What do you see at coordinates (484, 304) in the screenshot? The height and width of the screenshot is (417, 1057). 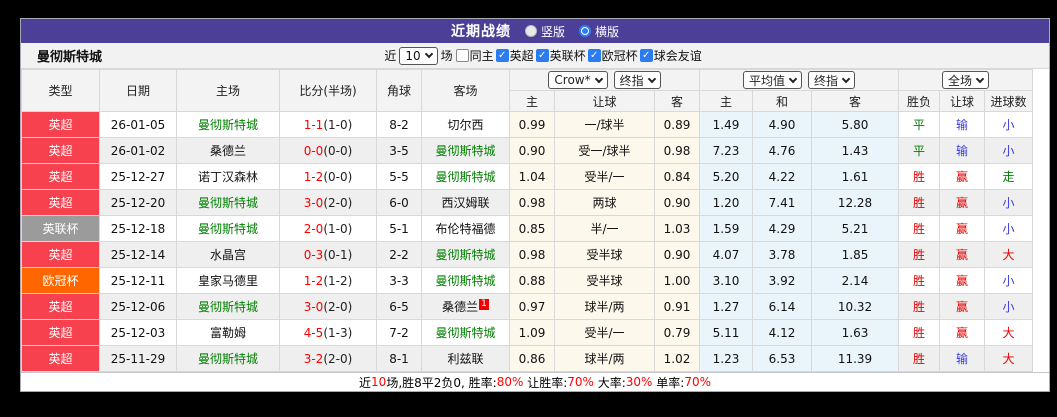 I see `team-rank-badge: 1` at bounding box center [484, 304].